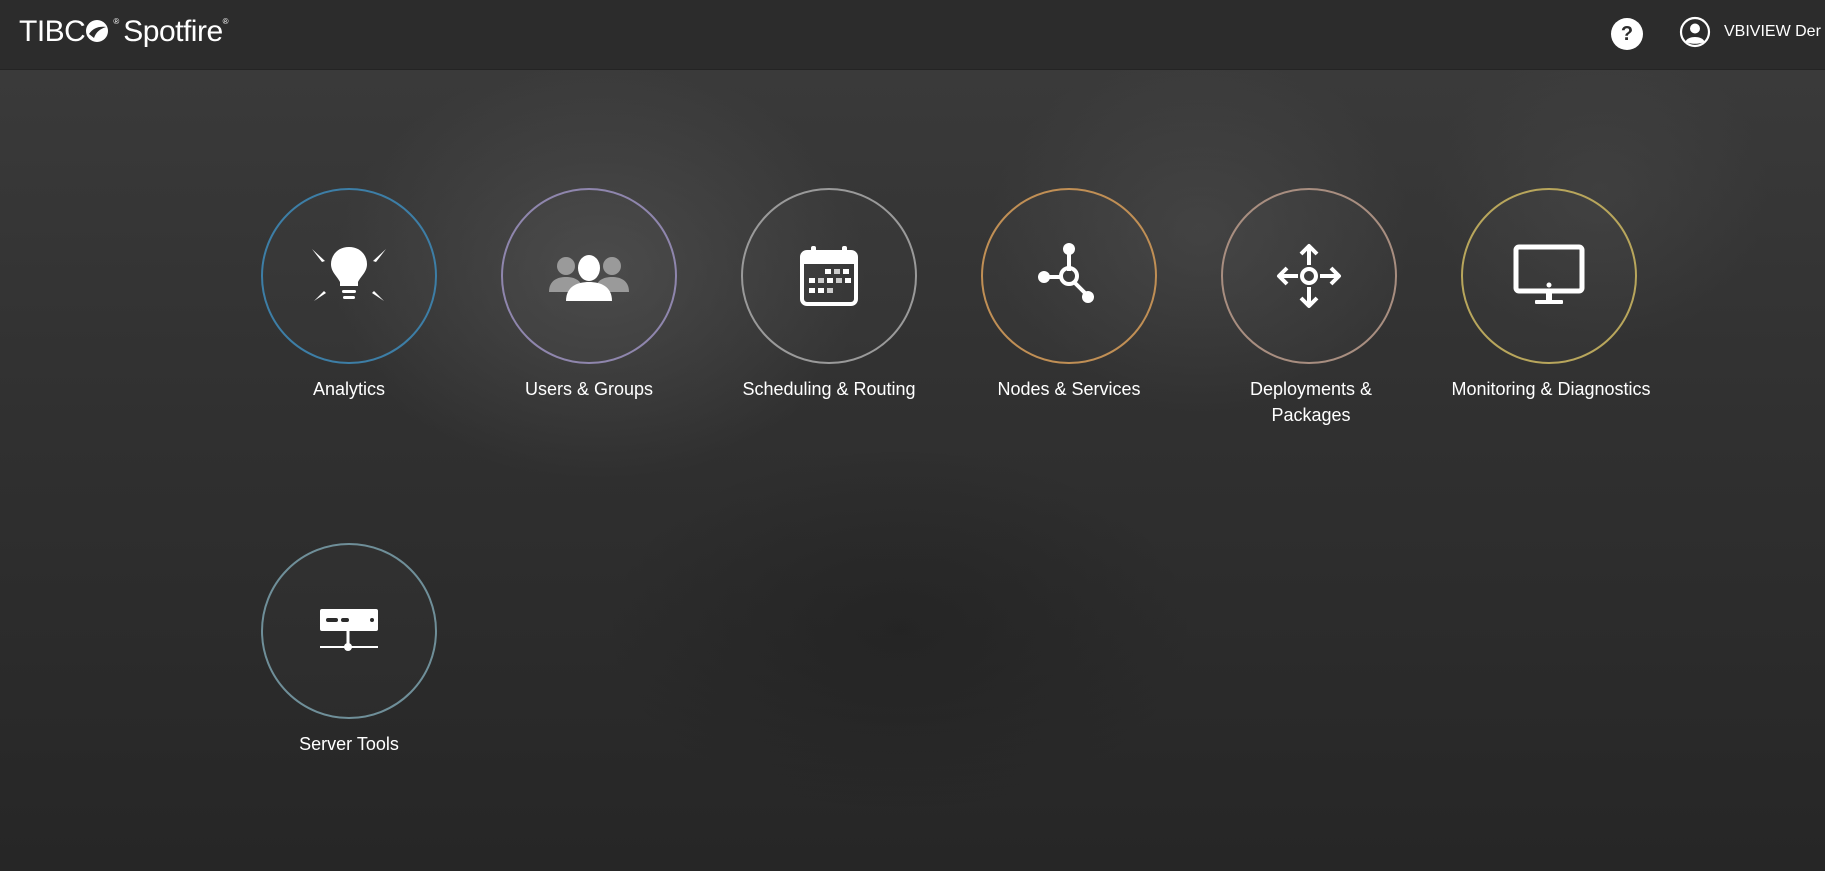 The image size is (1825, 871). What do you see at coordinates (225, 21) in the screenshot?
I see `logo-reg-mark-2: ®` at bounding box center [225, 21].